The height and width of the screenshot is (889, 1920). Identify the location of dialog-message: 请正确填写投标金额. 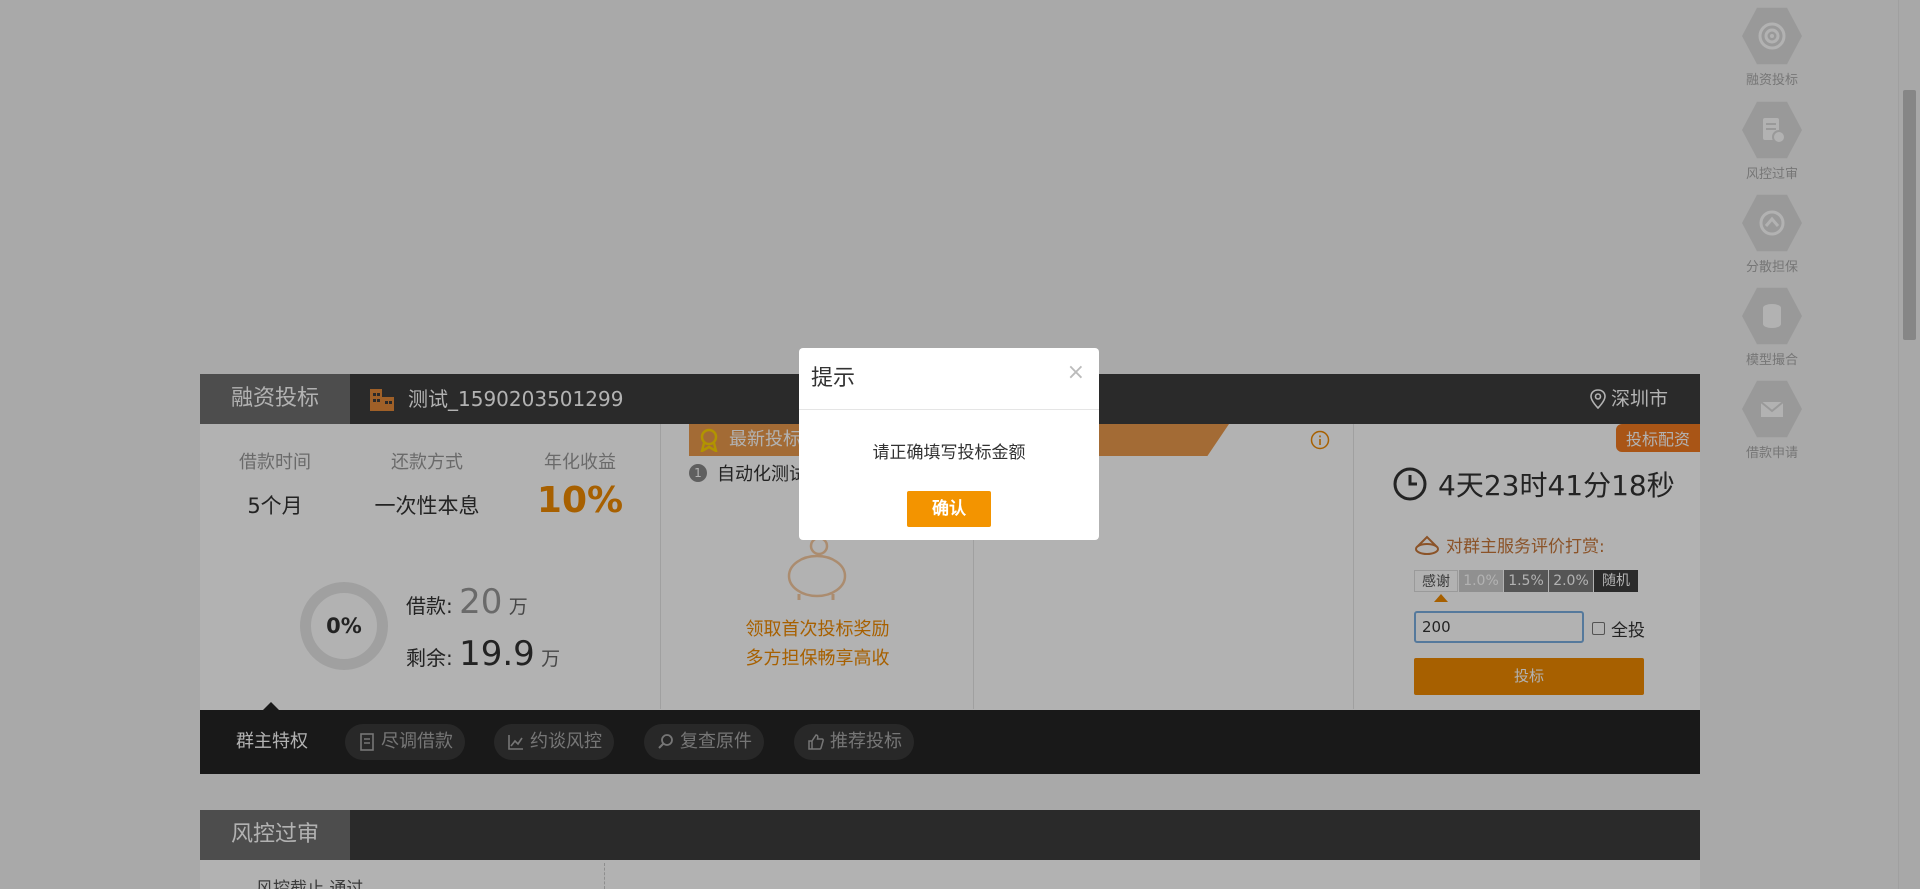
(949, 453).